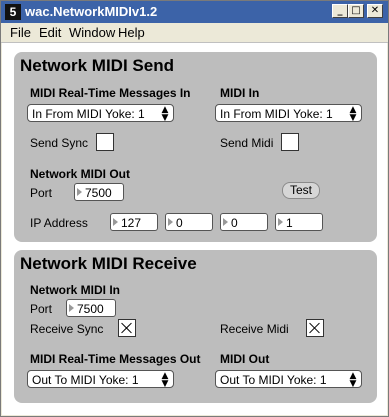 This screenshot has height=417, width=389. What do you see at coordinates (131, 32) in the screenshot?
I see `menu-help: Help` at bounding box center [131, 32].